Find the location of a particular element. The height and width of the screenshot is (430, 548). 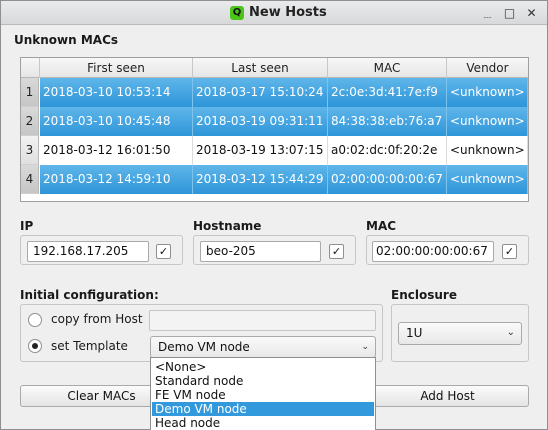

column-header-vendor: Vendor is located at coordinates (487, 68).